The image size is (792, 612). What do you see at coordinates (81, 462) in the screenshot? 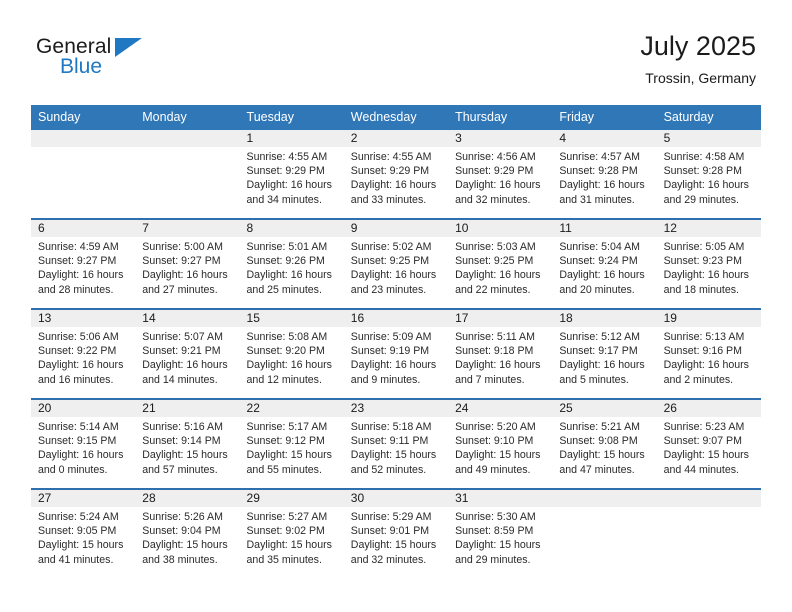
I see `daylight-text: Daylight: 16 hours and 0 minutes.` at bounding box center [81, 462].